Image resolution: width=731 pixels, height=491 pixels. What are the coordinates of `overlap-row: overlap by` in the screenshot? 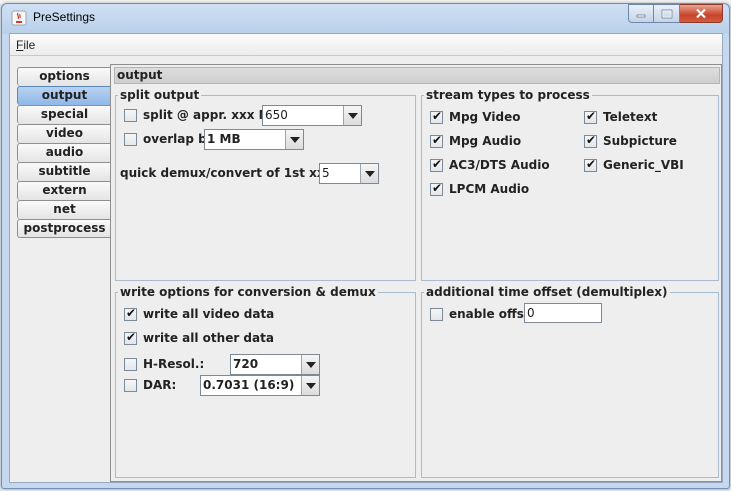 It's located at (169, 139).